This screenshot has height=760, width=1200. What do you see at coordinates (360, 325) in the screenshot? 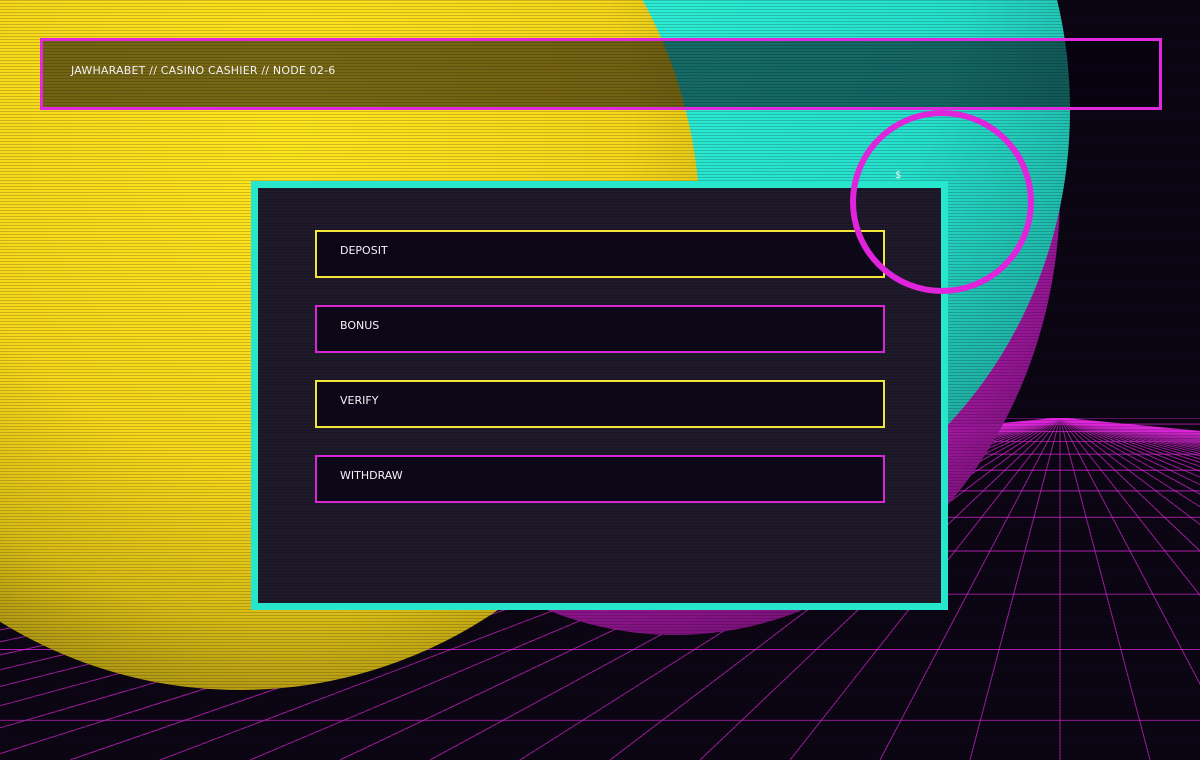
I see `bonus-button-label: BONUS` at bounding box center [360, 325].